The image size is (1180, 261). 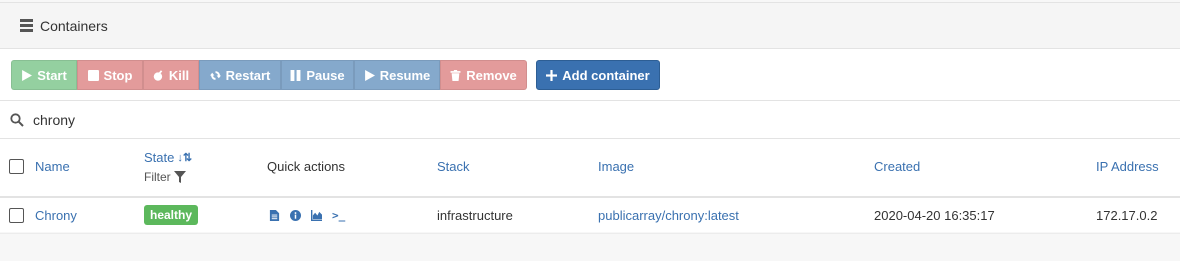 What do you see at coordinates (295, 215) in the screenshot?
I see `info-icon` at bounding box center [295, 215].